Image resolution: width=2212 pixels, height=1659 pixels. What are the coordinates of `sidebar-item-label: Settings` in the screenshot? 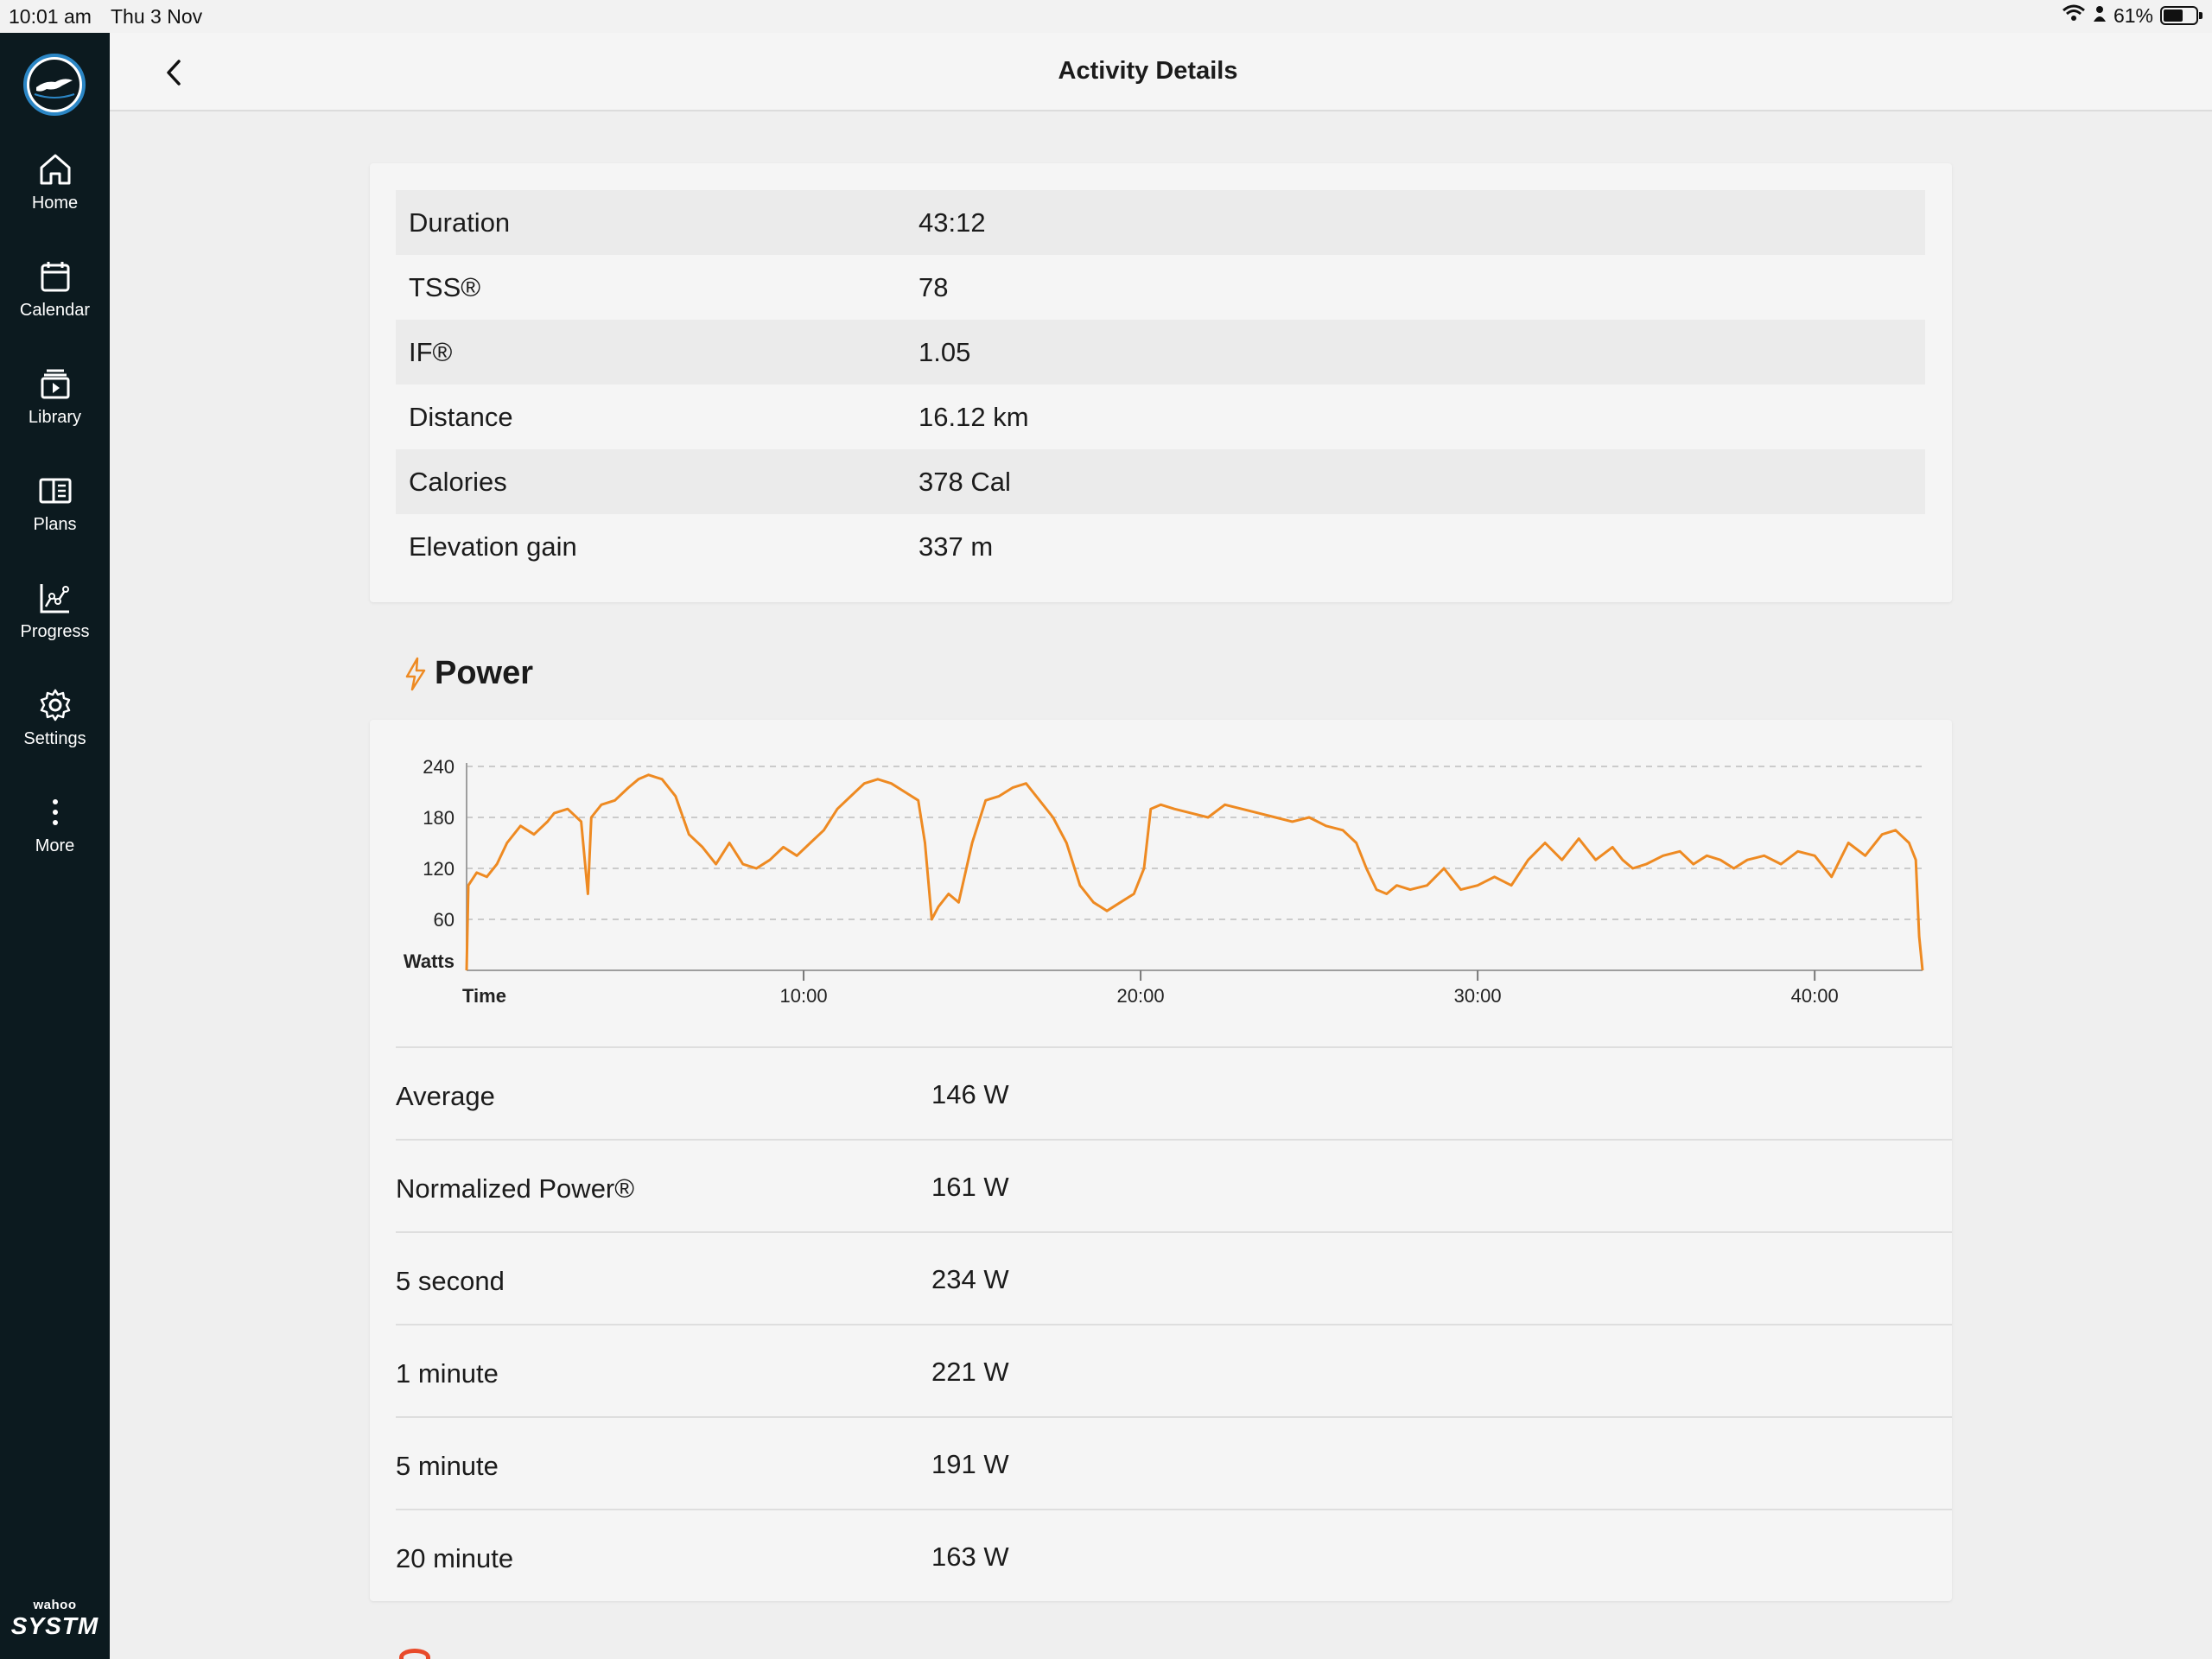 It's located at (54, 738).